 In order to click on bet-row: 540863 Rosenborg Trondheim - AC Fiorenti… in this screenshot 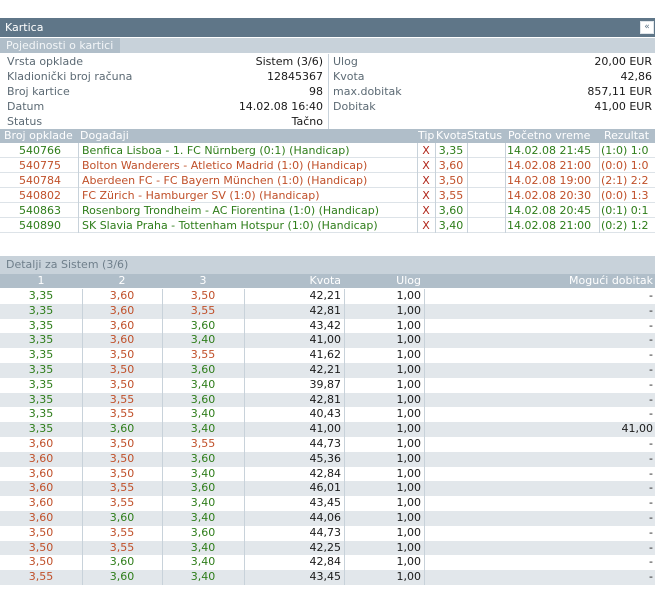, I will do `click(327, 210)`.